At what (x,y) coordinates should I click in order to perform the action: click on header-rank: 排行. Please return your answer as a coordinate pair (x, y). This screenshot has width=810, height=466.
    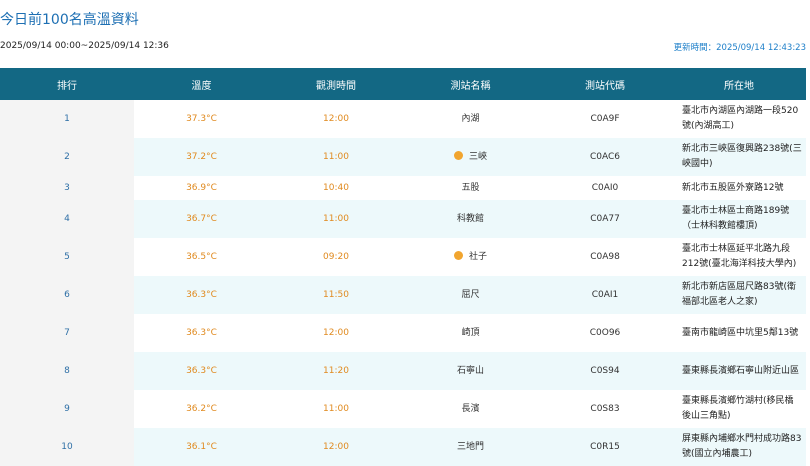
    Looking at the image, I should click on (67, 84).